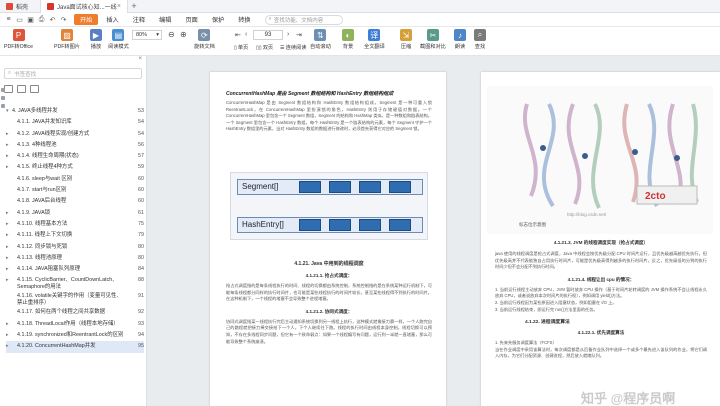 The height and width of the screenshot is (406, 720). Describe the element at coordinates (264, 48) in the screenshot. I see `dual-page-button: ▯▯ 双页` at that location.